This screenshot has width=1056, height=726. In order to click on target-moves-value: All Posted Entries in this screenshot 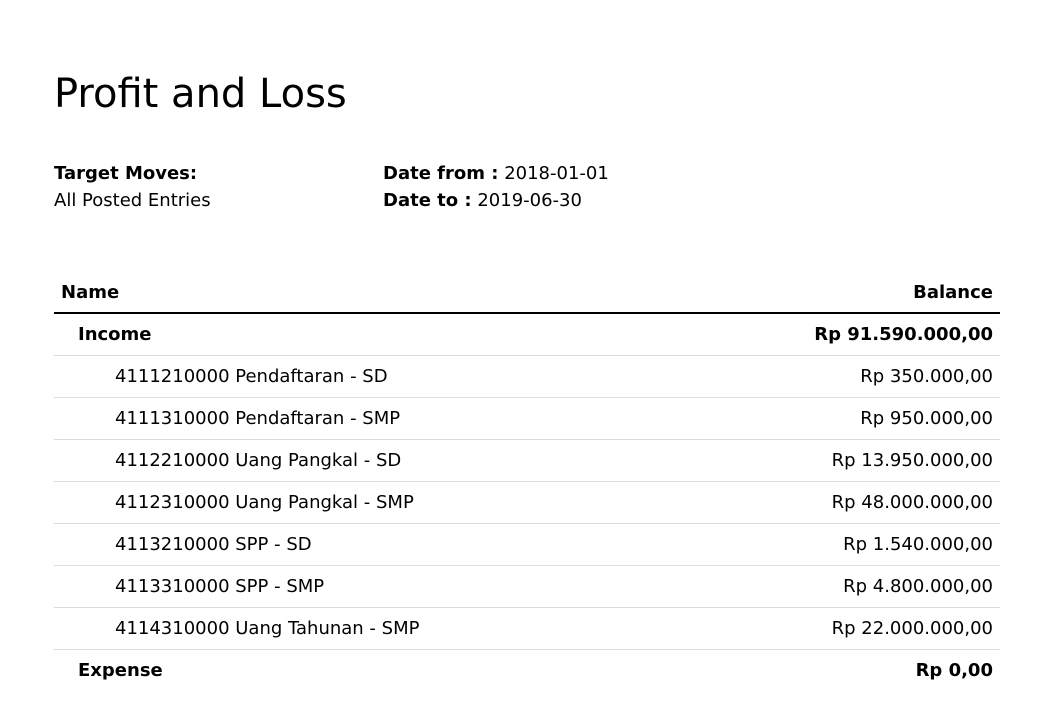, I will do `click(132, 200)`.